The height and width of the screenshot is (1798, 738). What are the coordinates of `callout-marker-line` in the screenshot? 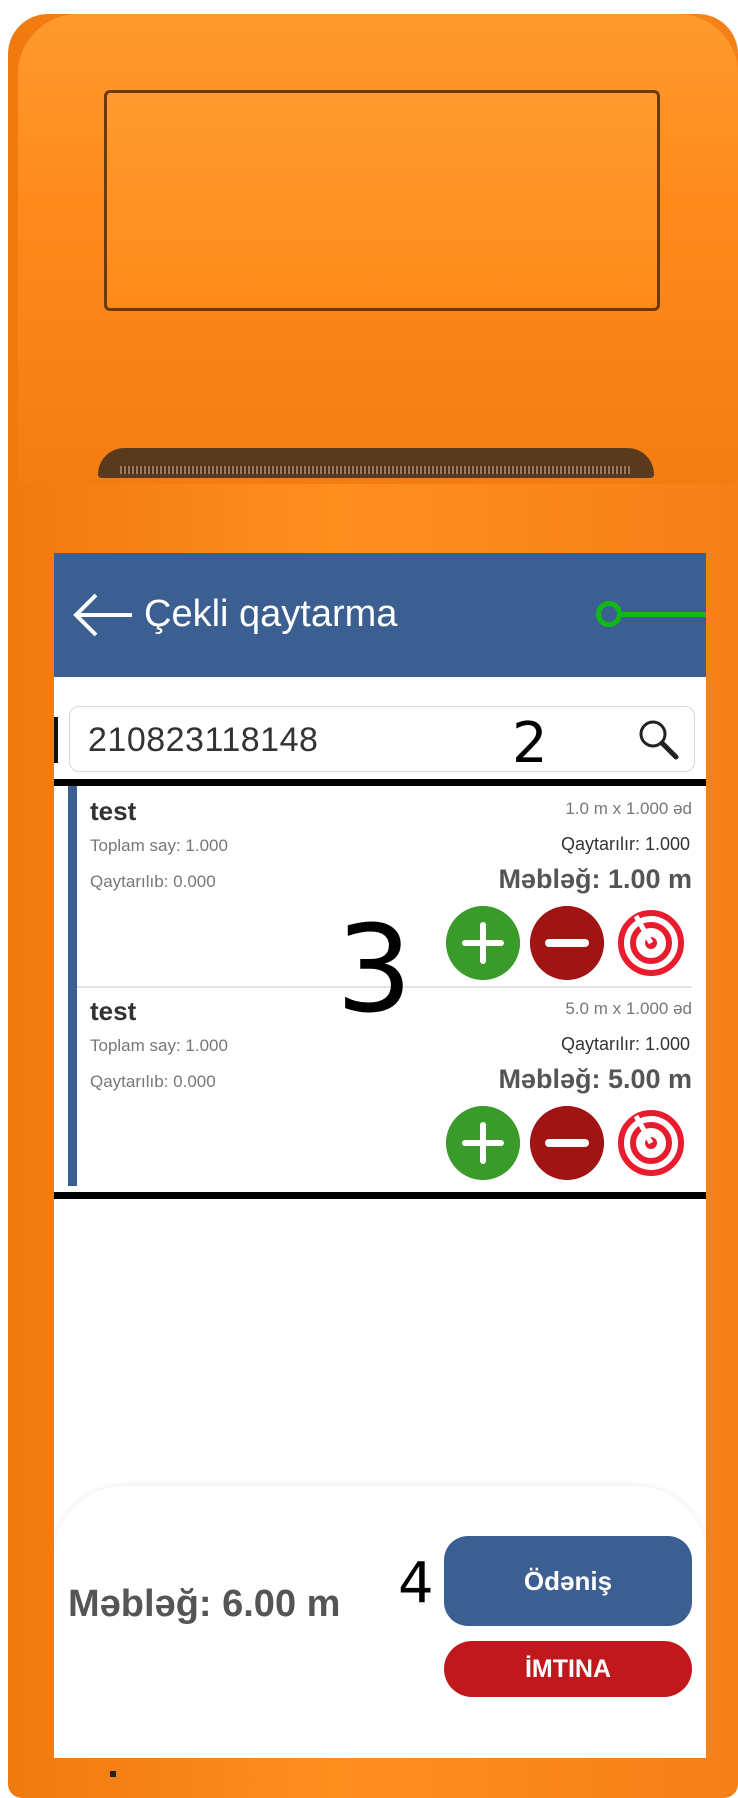 It's located at (663, 614).